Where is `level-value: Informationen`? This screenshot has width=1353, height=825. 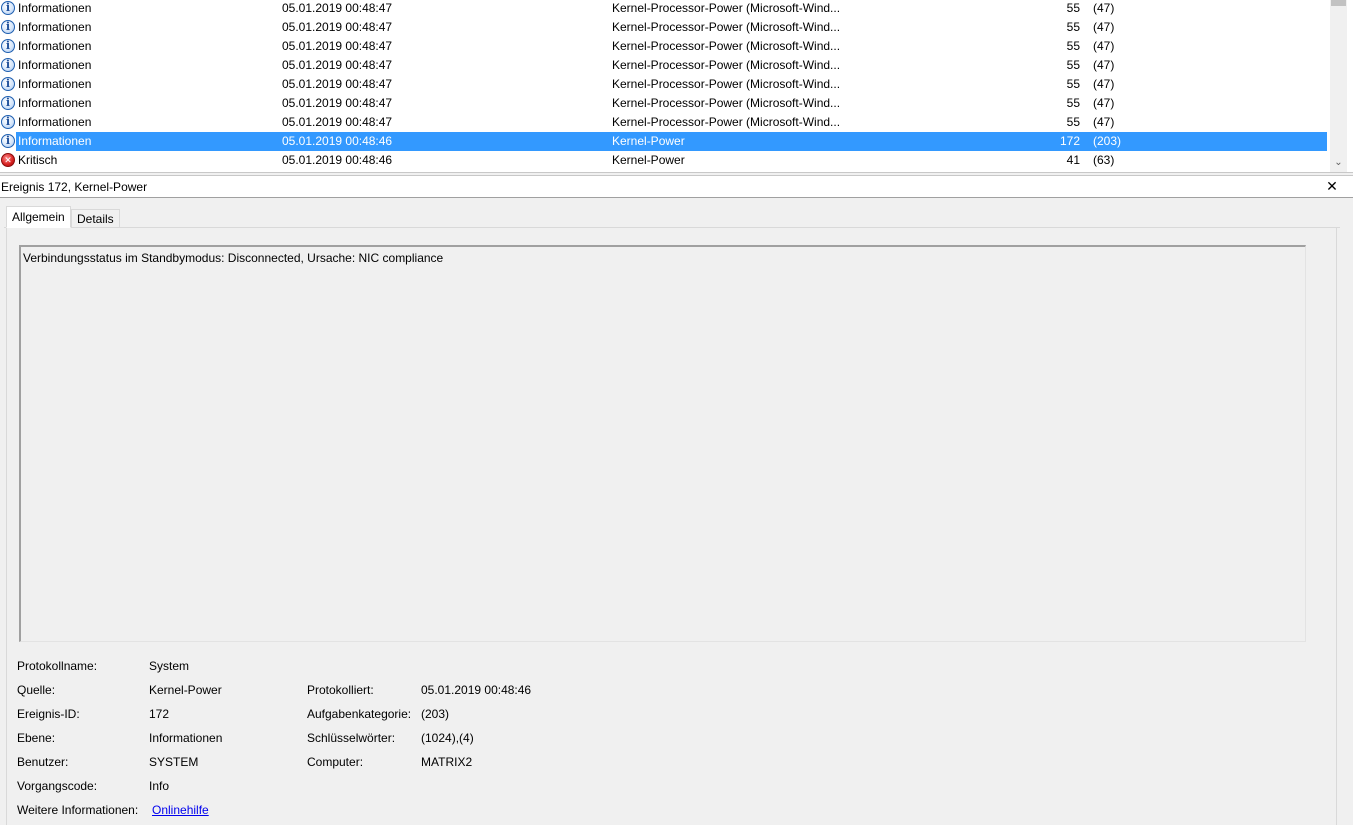 level-value: Informationen is located at coordinates (186, 738).